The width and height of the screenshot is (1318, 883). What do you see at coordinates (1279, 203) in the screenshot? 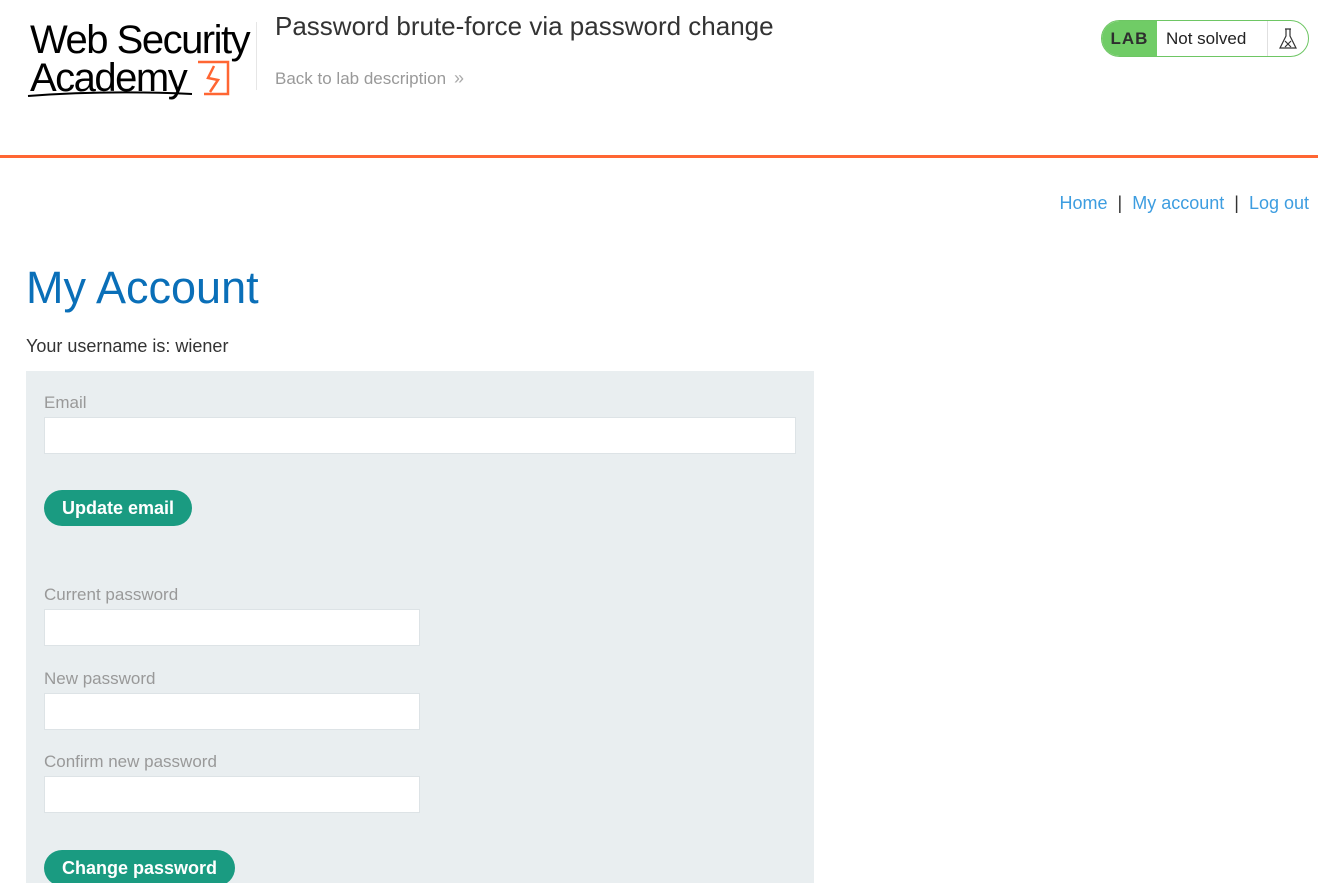
I see `nav-log-out-link: Log out` at bounding box center [1279, 203].